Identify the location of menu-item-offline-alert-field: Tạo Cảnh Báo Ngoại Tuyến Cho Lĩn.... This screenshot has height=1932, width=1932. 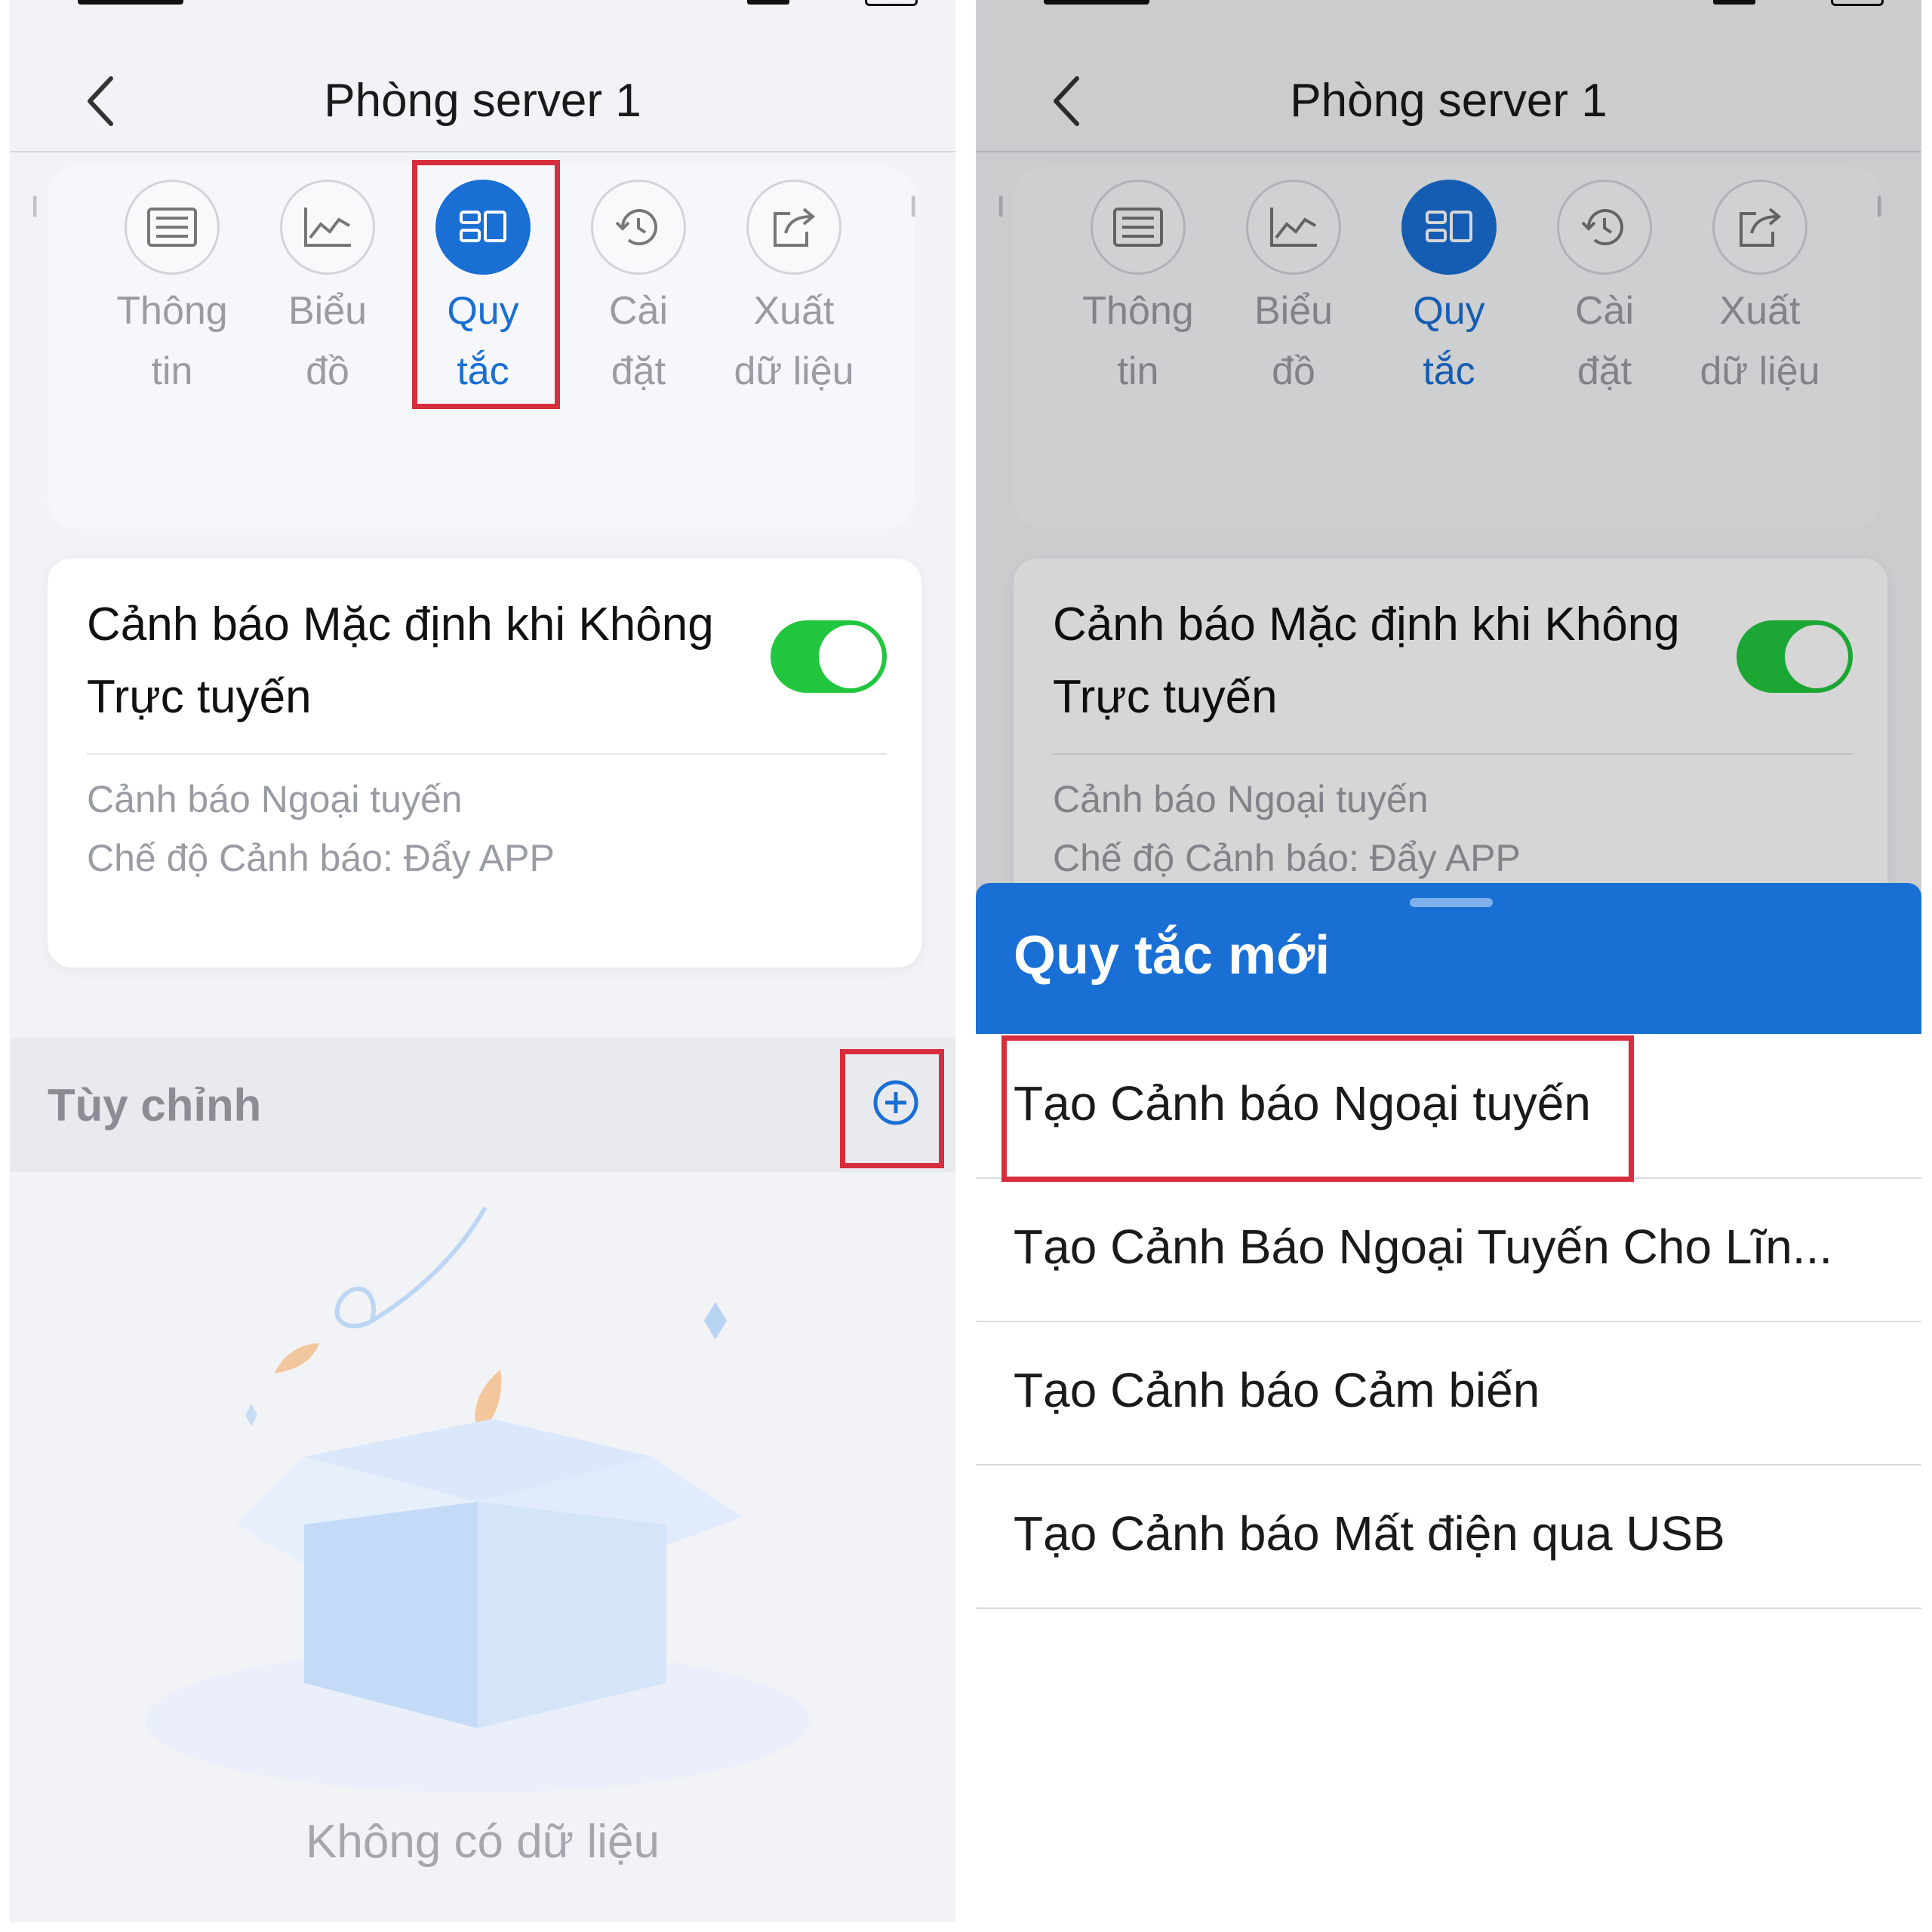
(1448, 1249).